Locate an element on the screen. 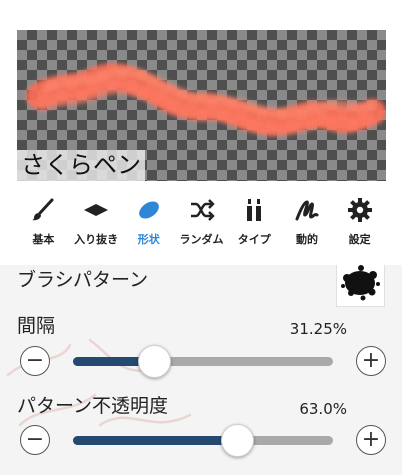 The width and height of the screenshot is (402, 475). tab-label: 設定 is located at coordinates (359, 239).